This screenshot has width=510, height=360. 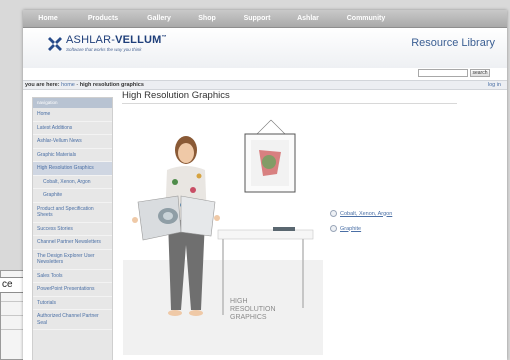 I want to click on breadcrumb-label: you are here:, so click(x=42, y=85).